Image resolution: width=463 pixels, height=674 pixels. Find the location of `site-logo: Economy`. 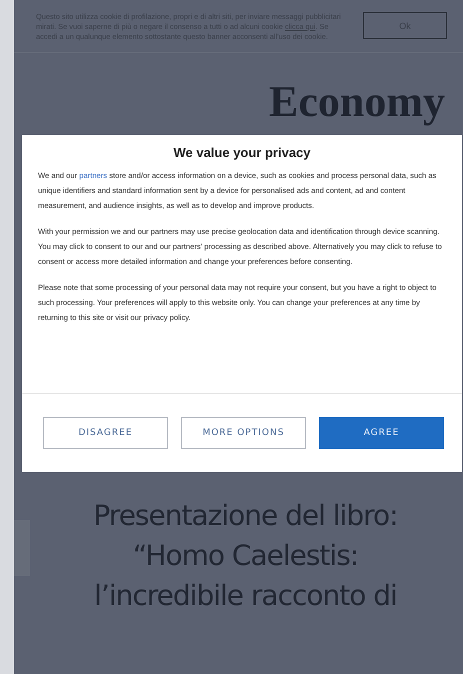

site-logo: Economy is located at coordinates (357, 102).